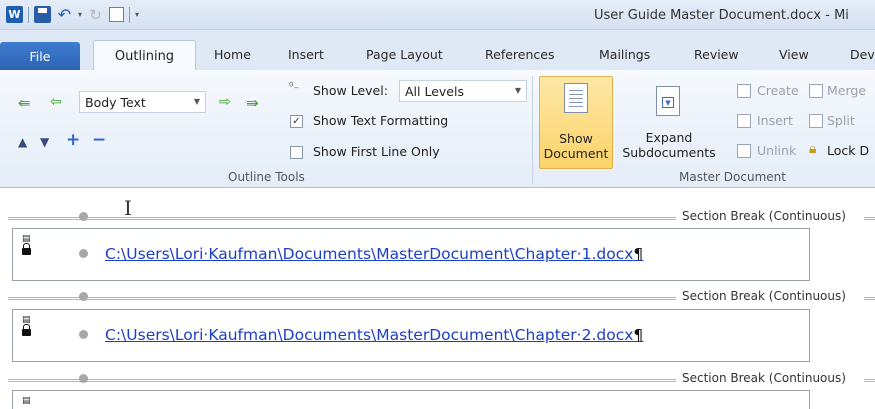 Image resolution: width=875 pixels, height=409 pixels. What do you see at coordinates (376, 151) in the screenshot?
I see `show-first-line-only-label: Show First Line Only` at bounding box center [376, 151].